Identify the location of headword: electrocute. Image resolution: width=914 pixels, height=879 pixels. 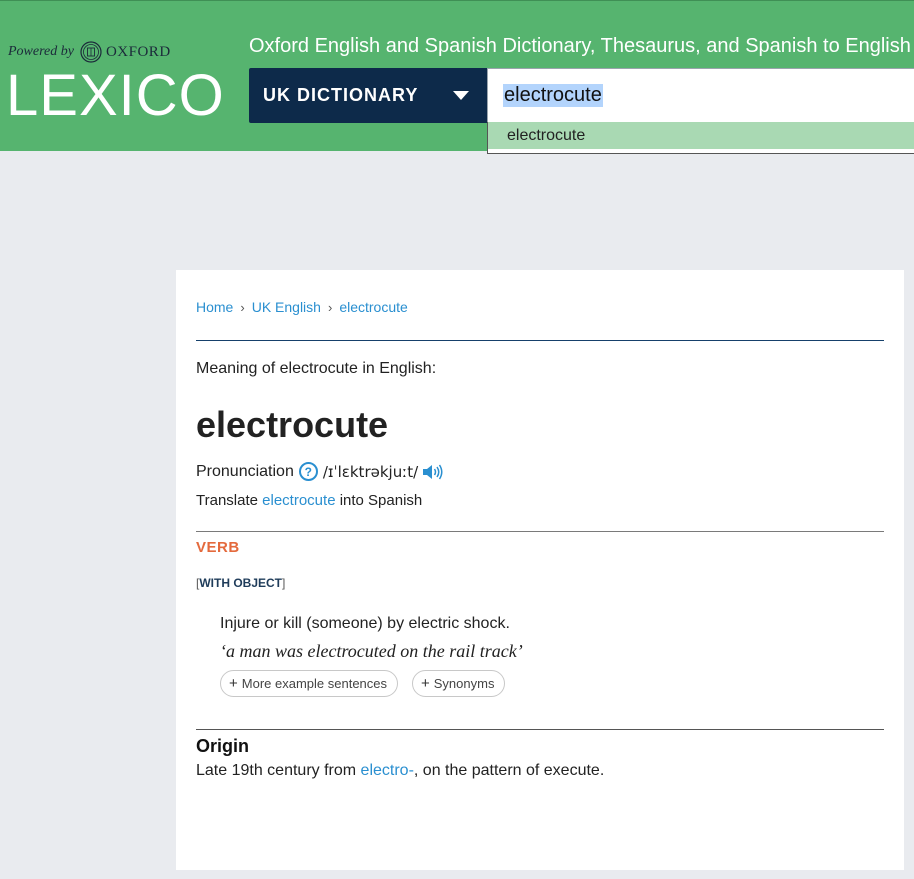
(292, 424).